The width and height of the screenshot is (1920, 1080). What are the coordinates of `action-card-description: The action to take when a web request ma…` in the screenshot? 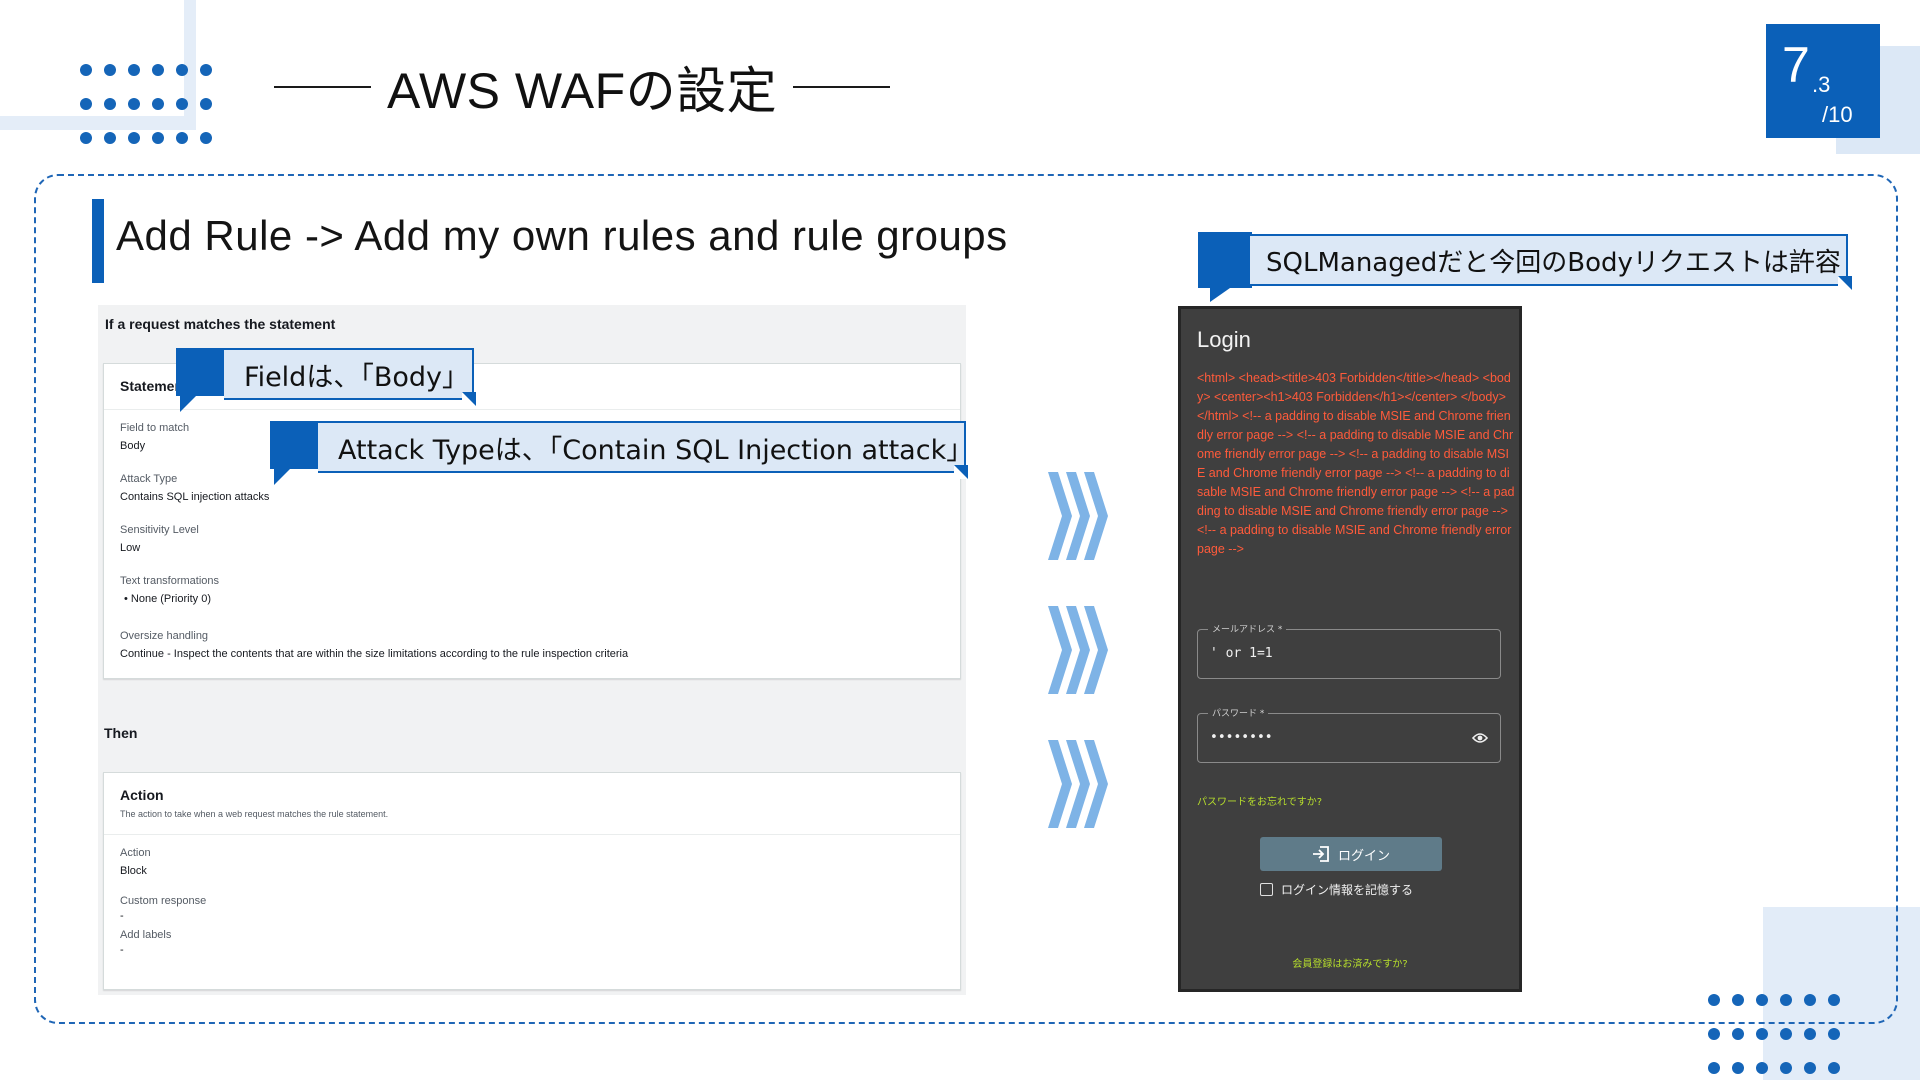 It's located at (254, 814).